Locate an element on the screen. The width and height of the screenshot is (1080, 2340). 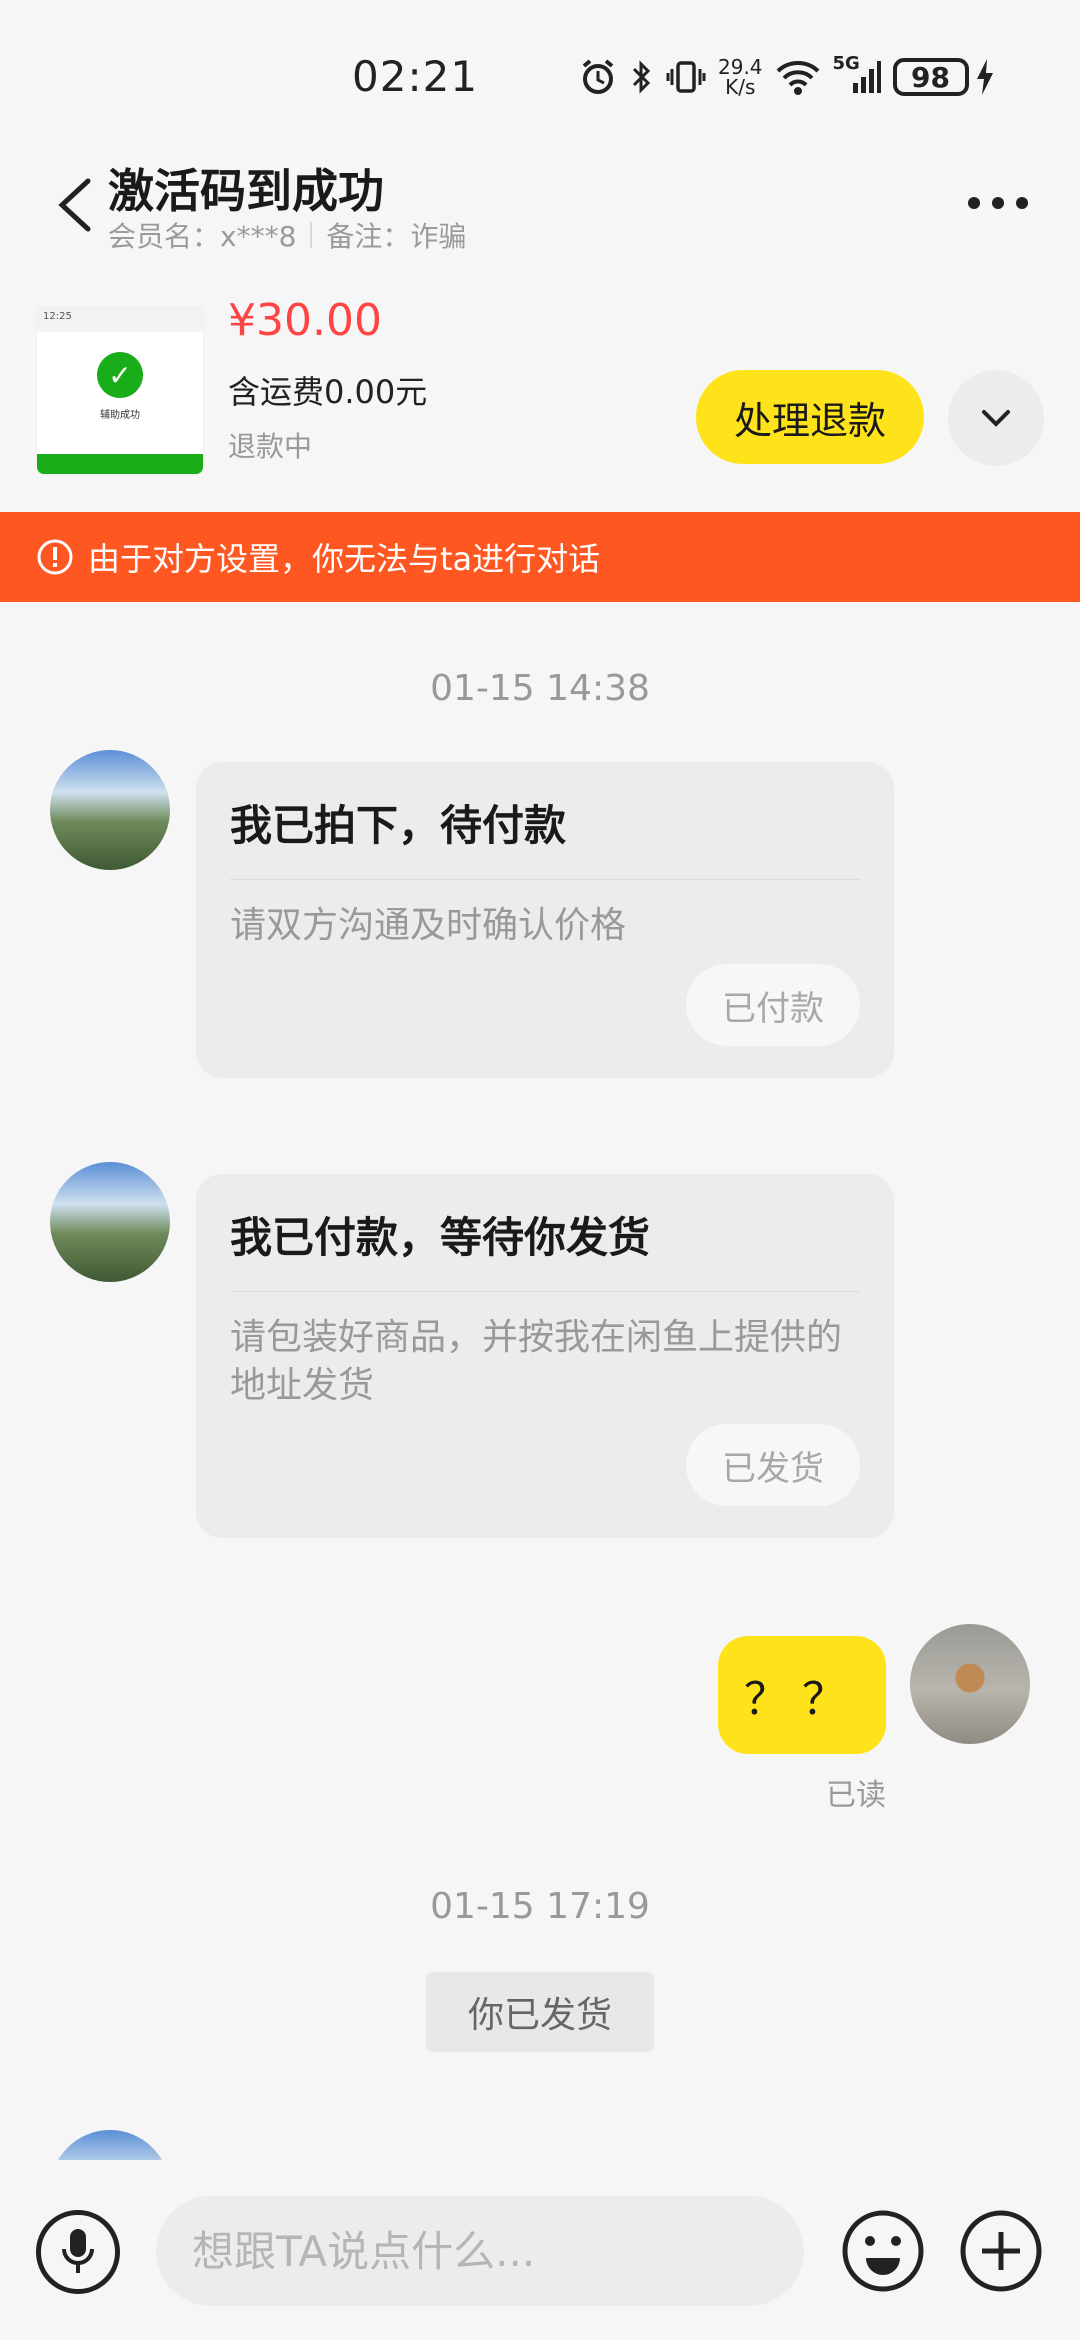
chat-title: 激活码到成功 is located at coordinates (246, 191).